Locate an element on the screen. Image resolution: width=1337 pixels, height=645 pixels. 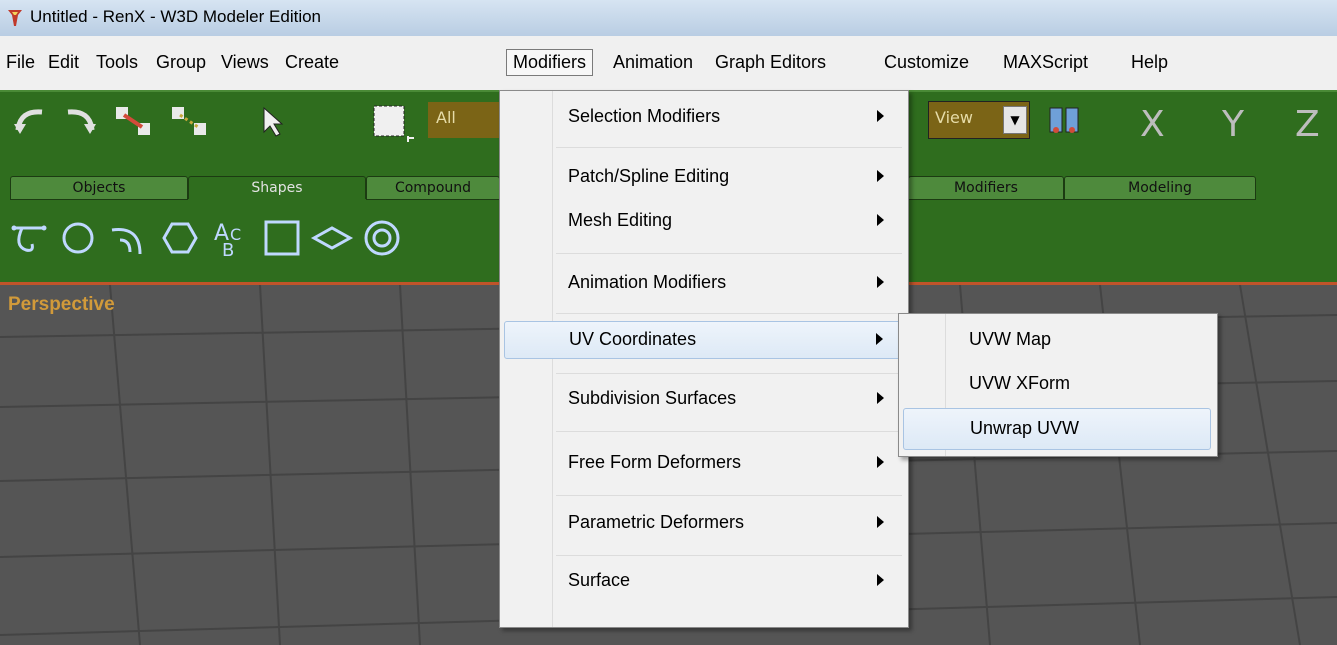
select-arrow-icon is located at coordinates (271, 122).